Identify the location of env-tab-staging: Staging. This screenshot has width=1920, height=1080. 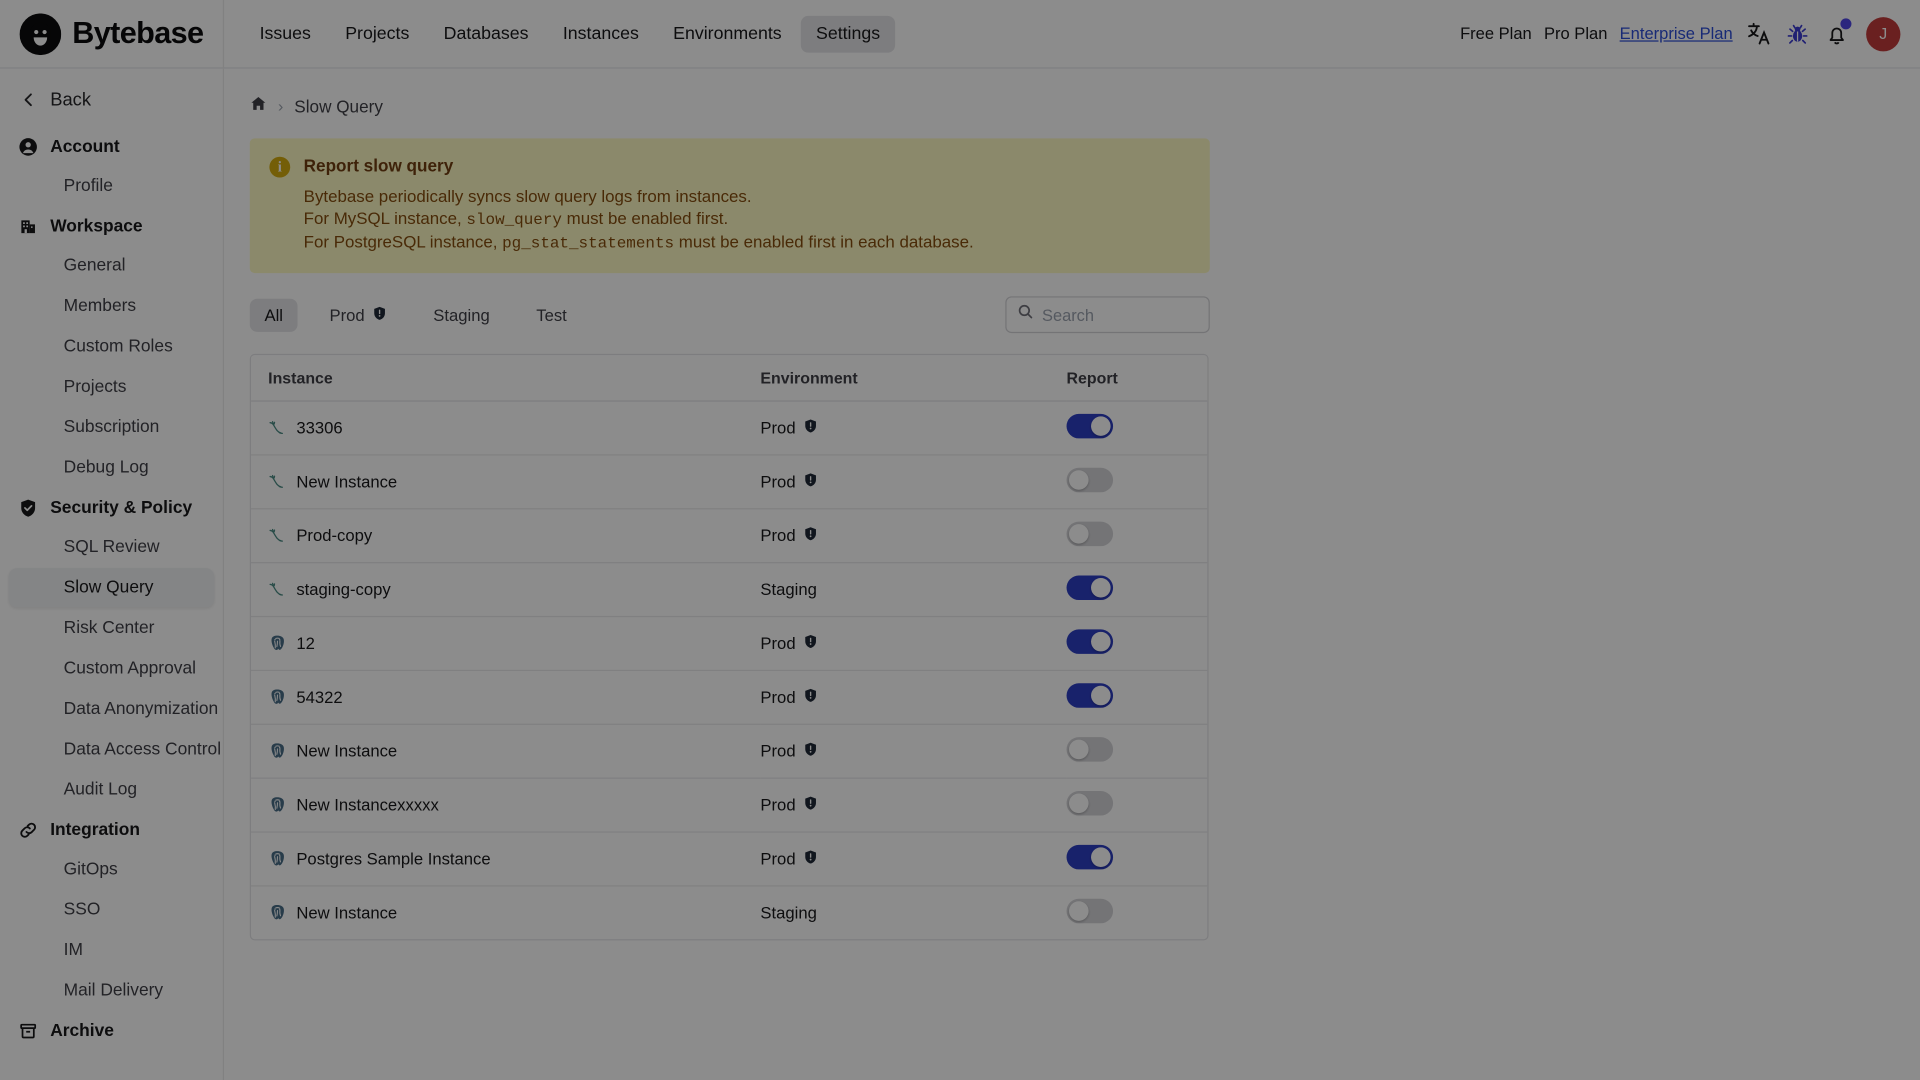
(462, 314).